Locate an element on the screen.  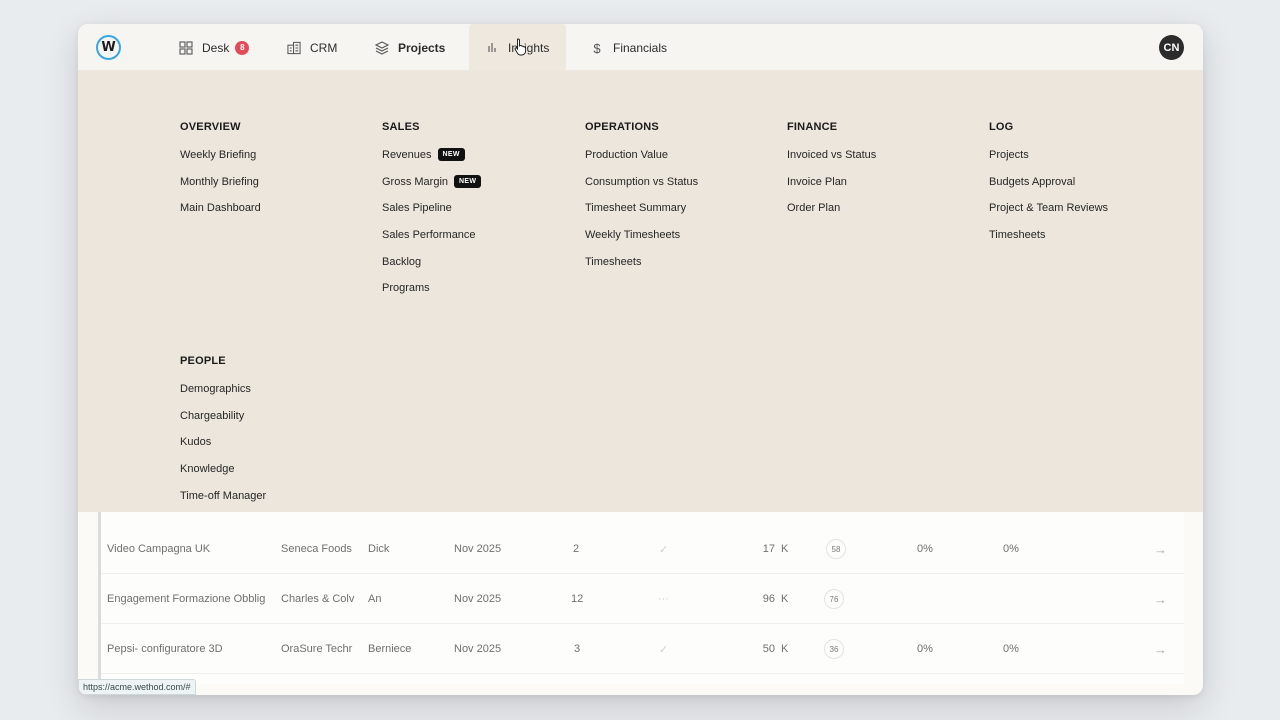
menu-link-label: Revenues is located at coordinates (407, 155).